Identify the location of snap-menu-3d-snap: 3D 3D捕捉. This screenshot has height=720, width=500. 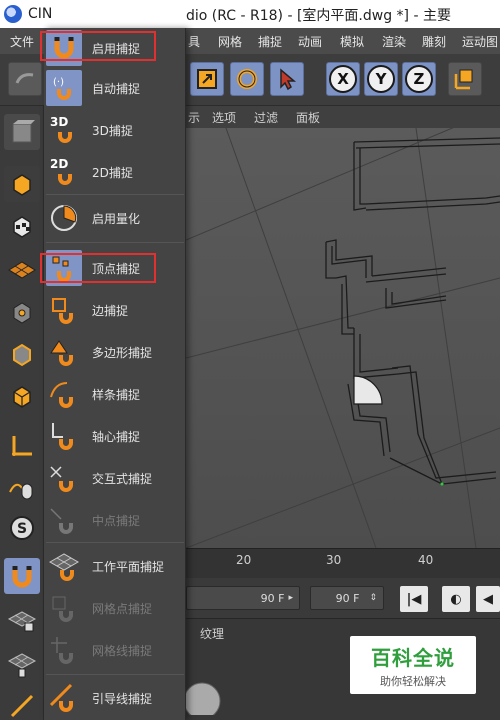
(115, 130).